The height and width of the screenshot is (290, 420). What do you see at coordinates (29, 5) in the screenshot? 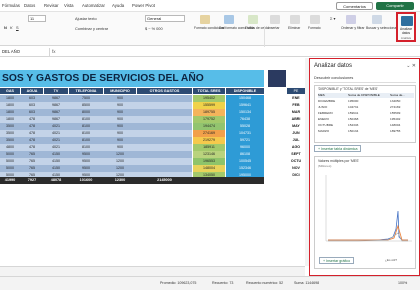
I see `menu-data: Datos` at bounding box center [29, 5].